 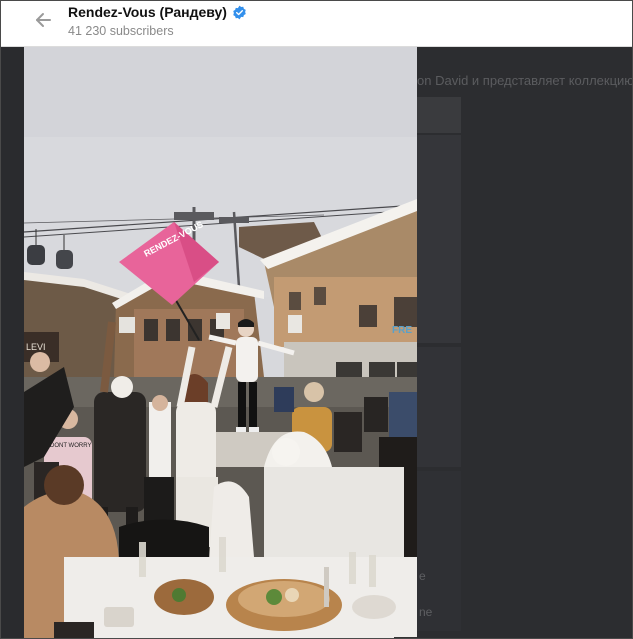 What do you see at coordinates (147, 12) in the screenshot?
I see `channel-name: Rendez-Vous (Рандеву)` at bounding box center [147, 12].